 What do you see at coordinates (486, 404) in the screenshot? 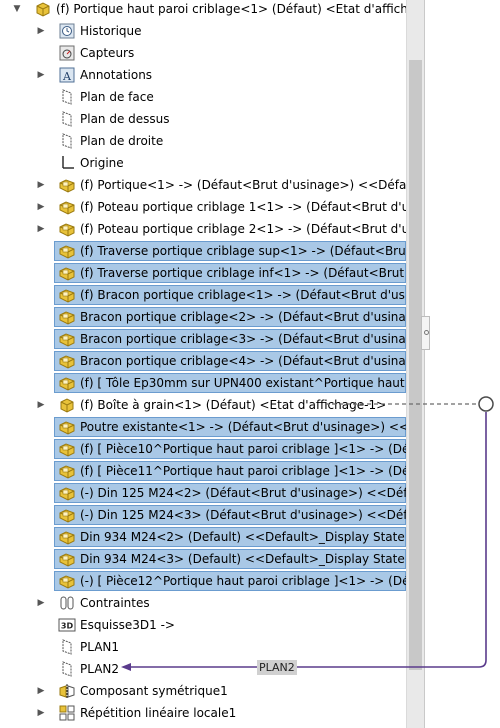
I see `callout-anchor-circle-icon` at bounding box center [486, 404].